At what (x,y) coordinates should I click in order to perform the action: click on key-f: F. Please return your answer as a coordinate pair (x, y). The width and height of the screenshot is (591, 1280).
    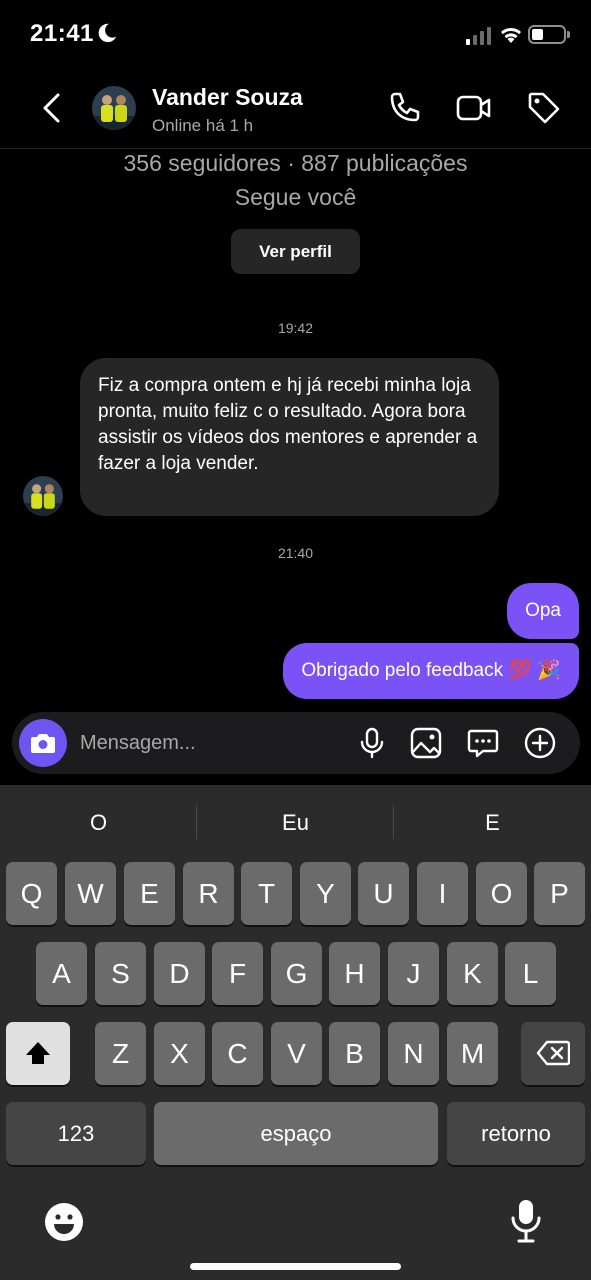
    Looking at the image, I should click on (237, 973).